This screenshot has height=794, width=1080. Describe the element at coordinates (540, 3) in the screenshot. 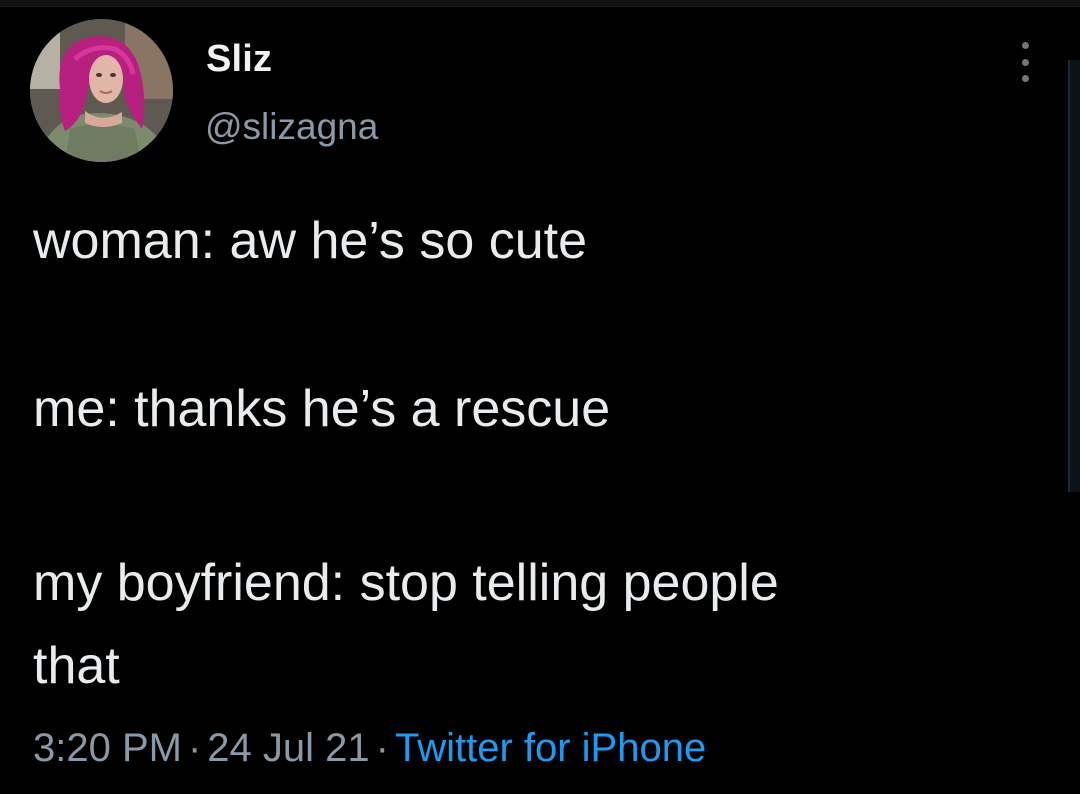

I see `top-divider` at that location.